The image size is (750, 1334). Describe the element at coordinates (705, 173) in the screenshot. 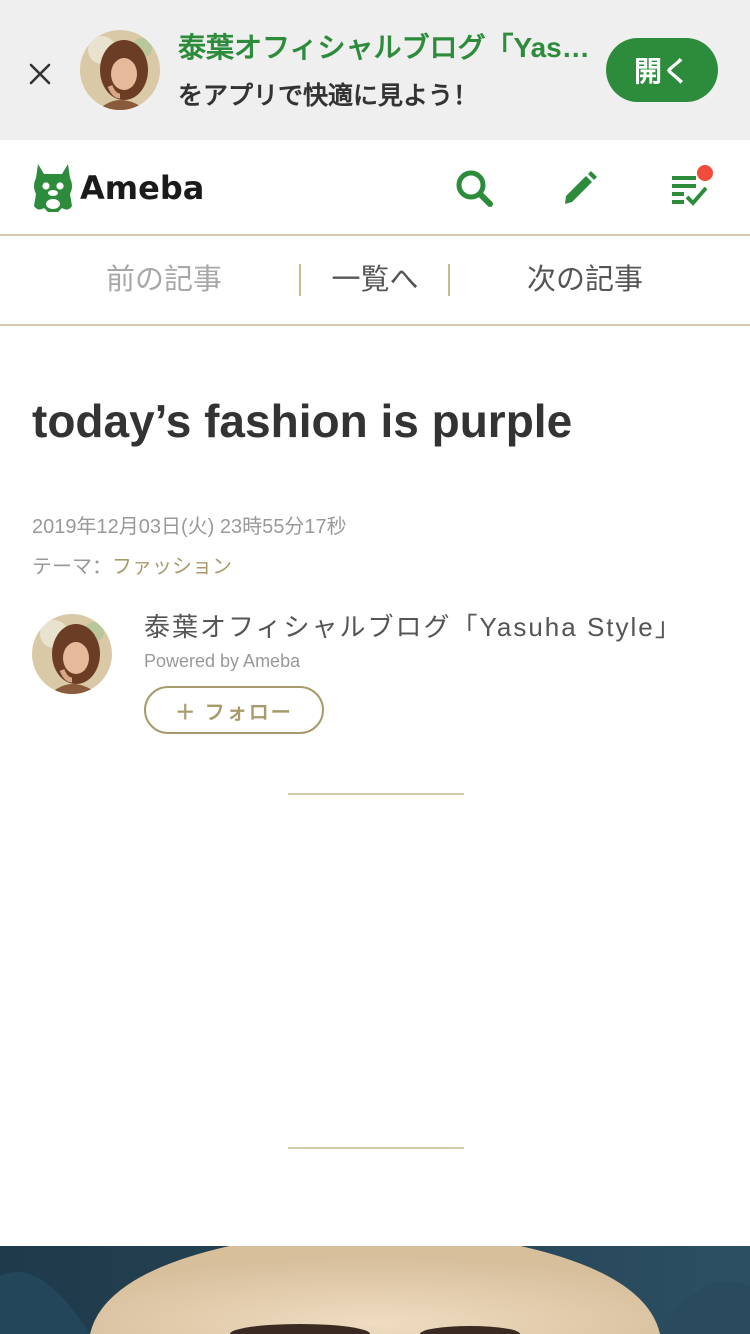

I see `notification-badge` at that location.